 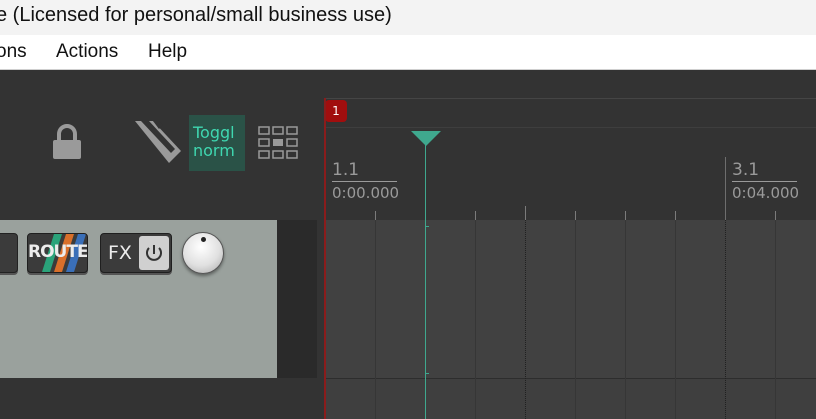 I want to click on track-panel-divider, so click(x=297, y=299).